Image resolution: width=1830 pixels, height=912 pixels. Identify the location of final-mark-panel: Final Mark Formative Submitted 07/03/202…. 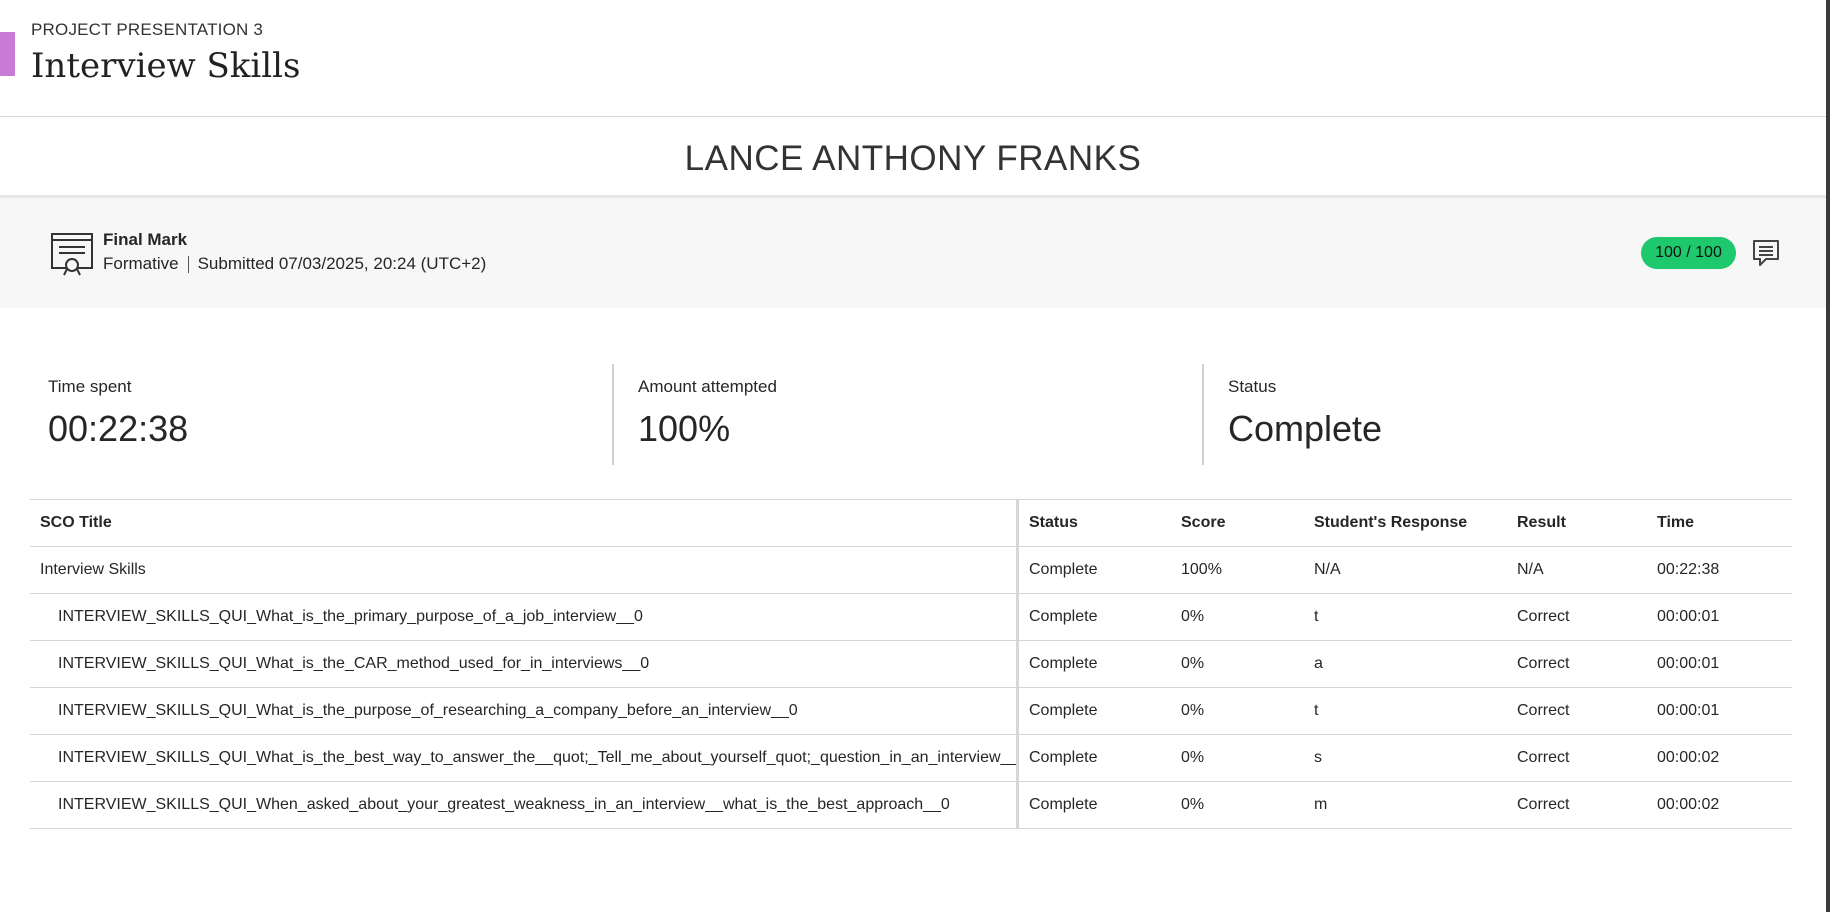
(913, 253).